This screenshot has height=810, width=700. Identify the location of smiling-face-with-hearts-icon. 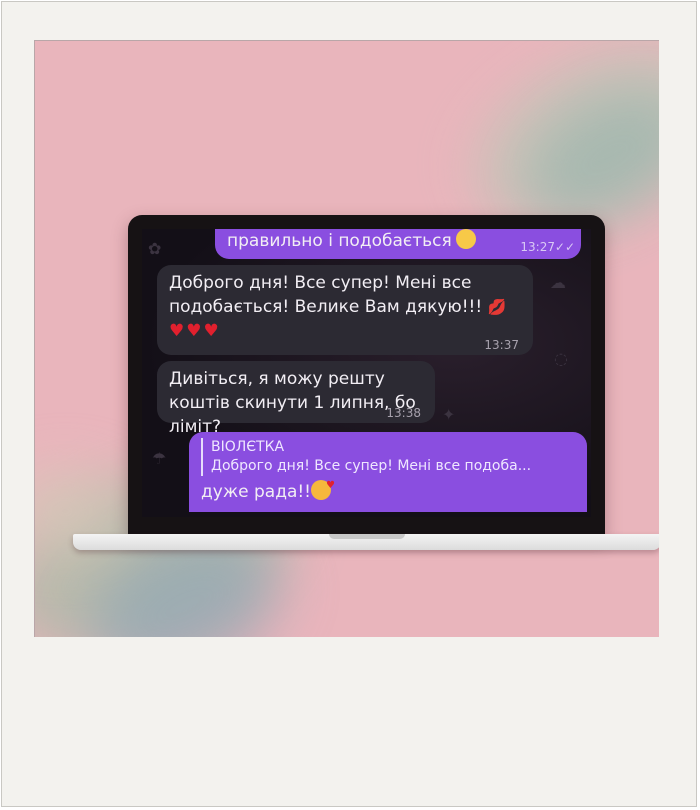
(323, 487).